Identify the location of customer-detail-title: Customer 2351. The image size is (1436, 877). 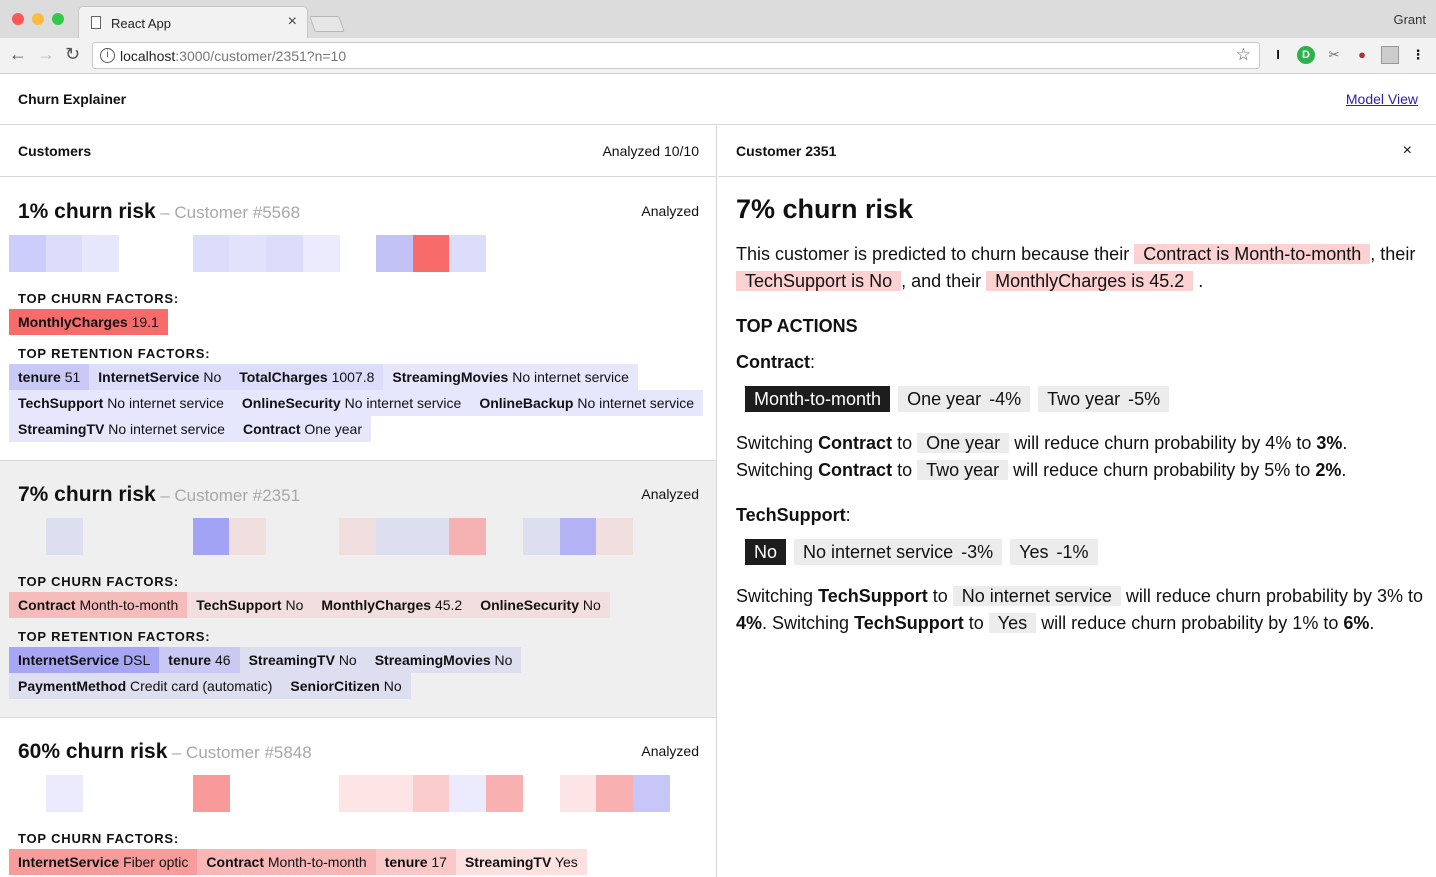
(786, 151).